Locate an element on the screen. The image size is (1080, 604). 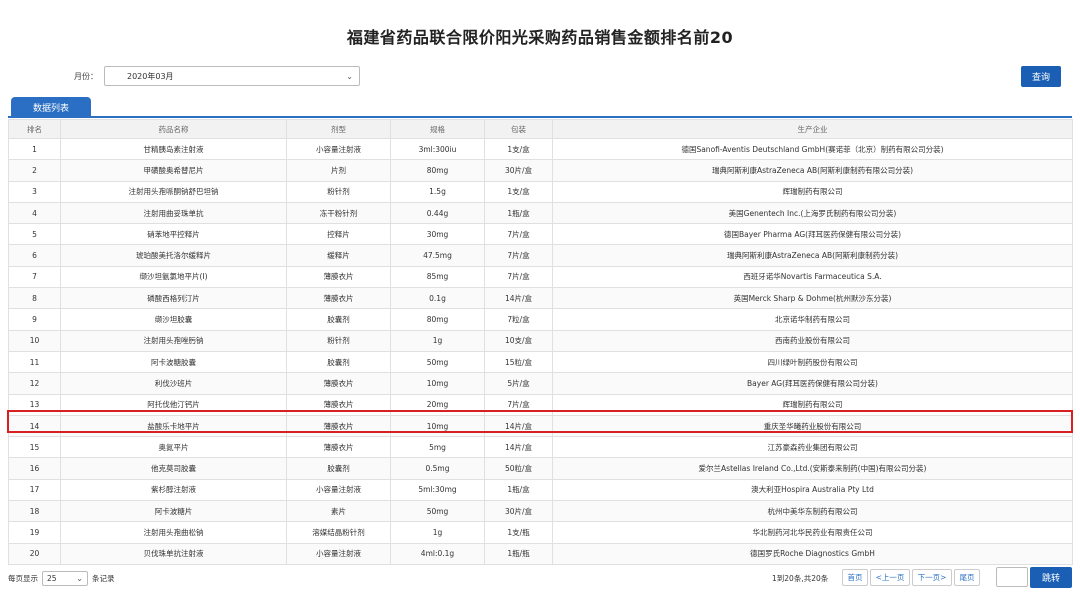
table-row: 10 注射用头孢唑肟钠 粉针剂 1g 10支/盒 西南药业股份有限公司 is located at coordinates (540, 340).